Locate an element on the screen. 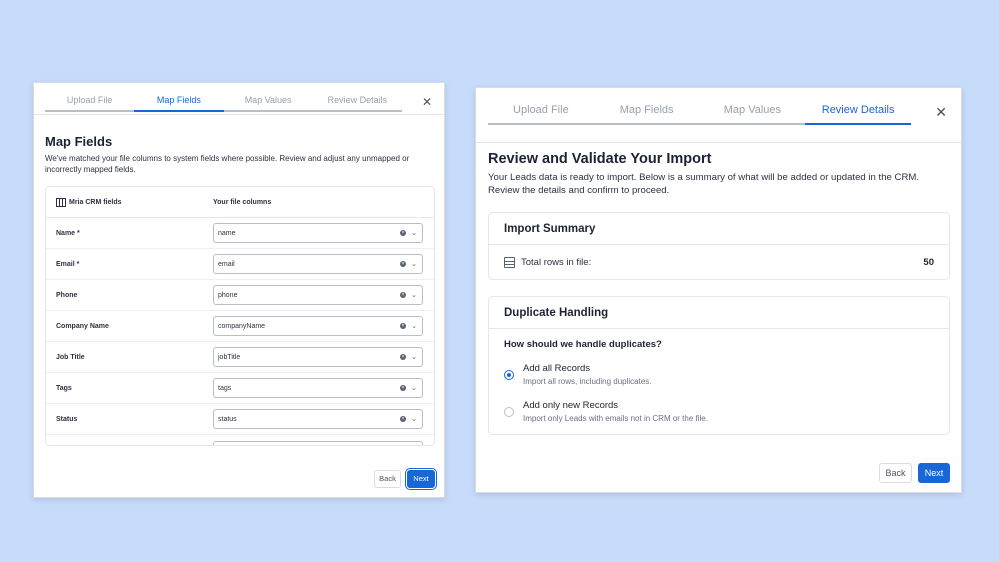 The width and height of the screenshot is (999, 562). table-row: Tags tags × ⌄ is located at coordinates (240, 388).